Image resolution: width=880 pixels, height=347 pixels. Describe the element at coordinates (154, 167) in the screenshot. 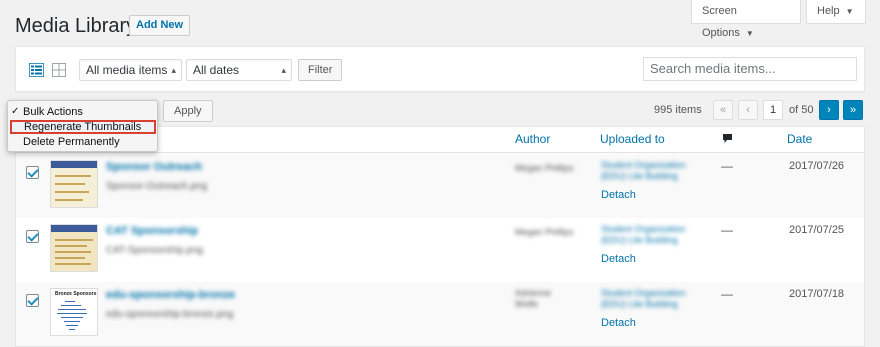

I see `media-title-link: Sponsor Outreach` at that location.